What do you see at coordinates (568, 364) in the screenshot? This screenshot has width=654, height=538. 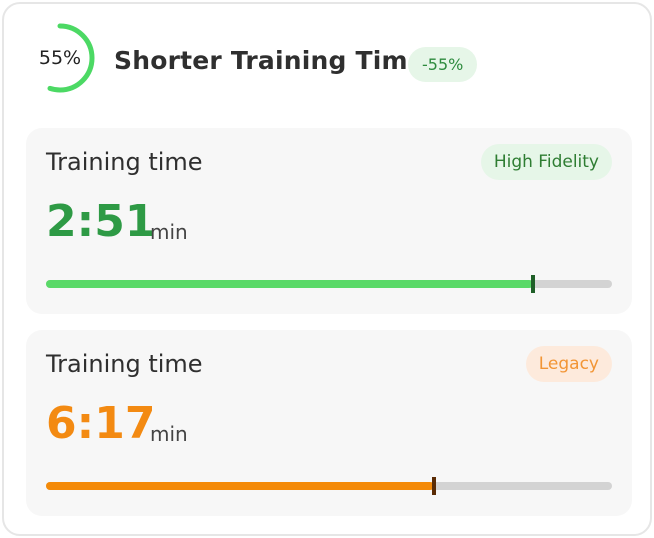 I see `legacy-badge: Legacy` at bounding box center [568, 364].